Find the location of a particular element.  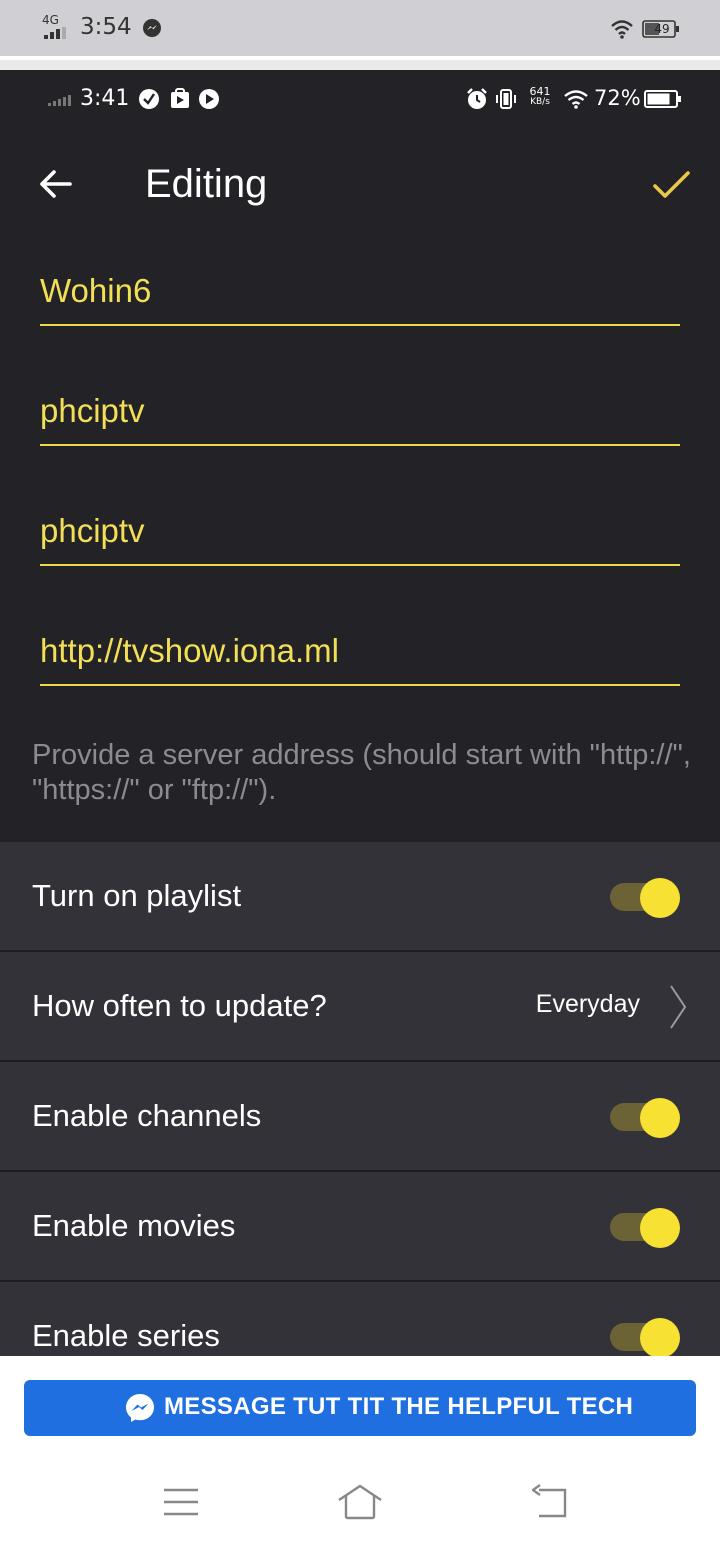

bottom-bar: MESSAGE TUT TIT THE HELPFUL TECH is located at coordinates (360, 1450).